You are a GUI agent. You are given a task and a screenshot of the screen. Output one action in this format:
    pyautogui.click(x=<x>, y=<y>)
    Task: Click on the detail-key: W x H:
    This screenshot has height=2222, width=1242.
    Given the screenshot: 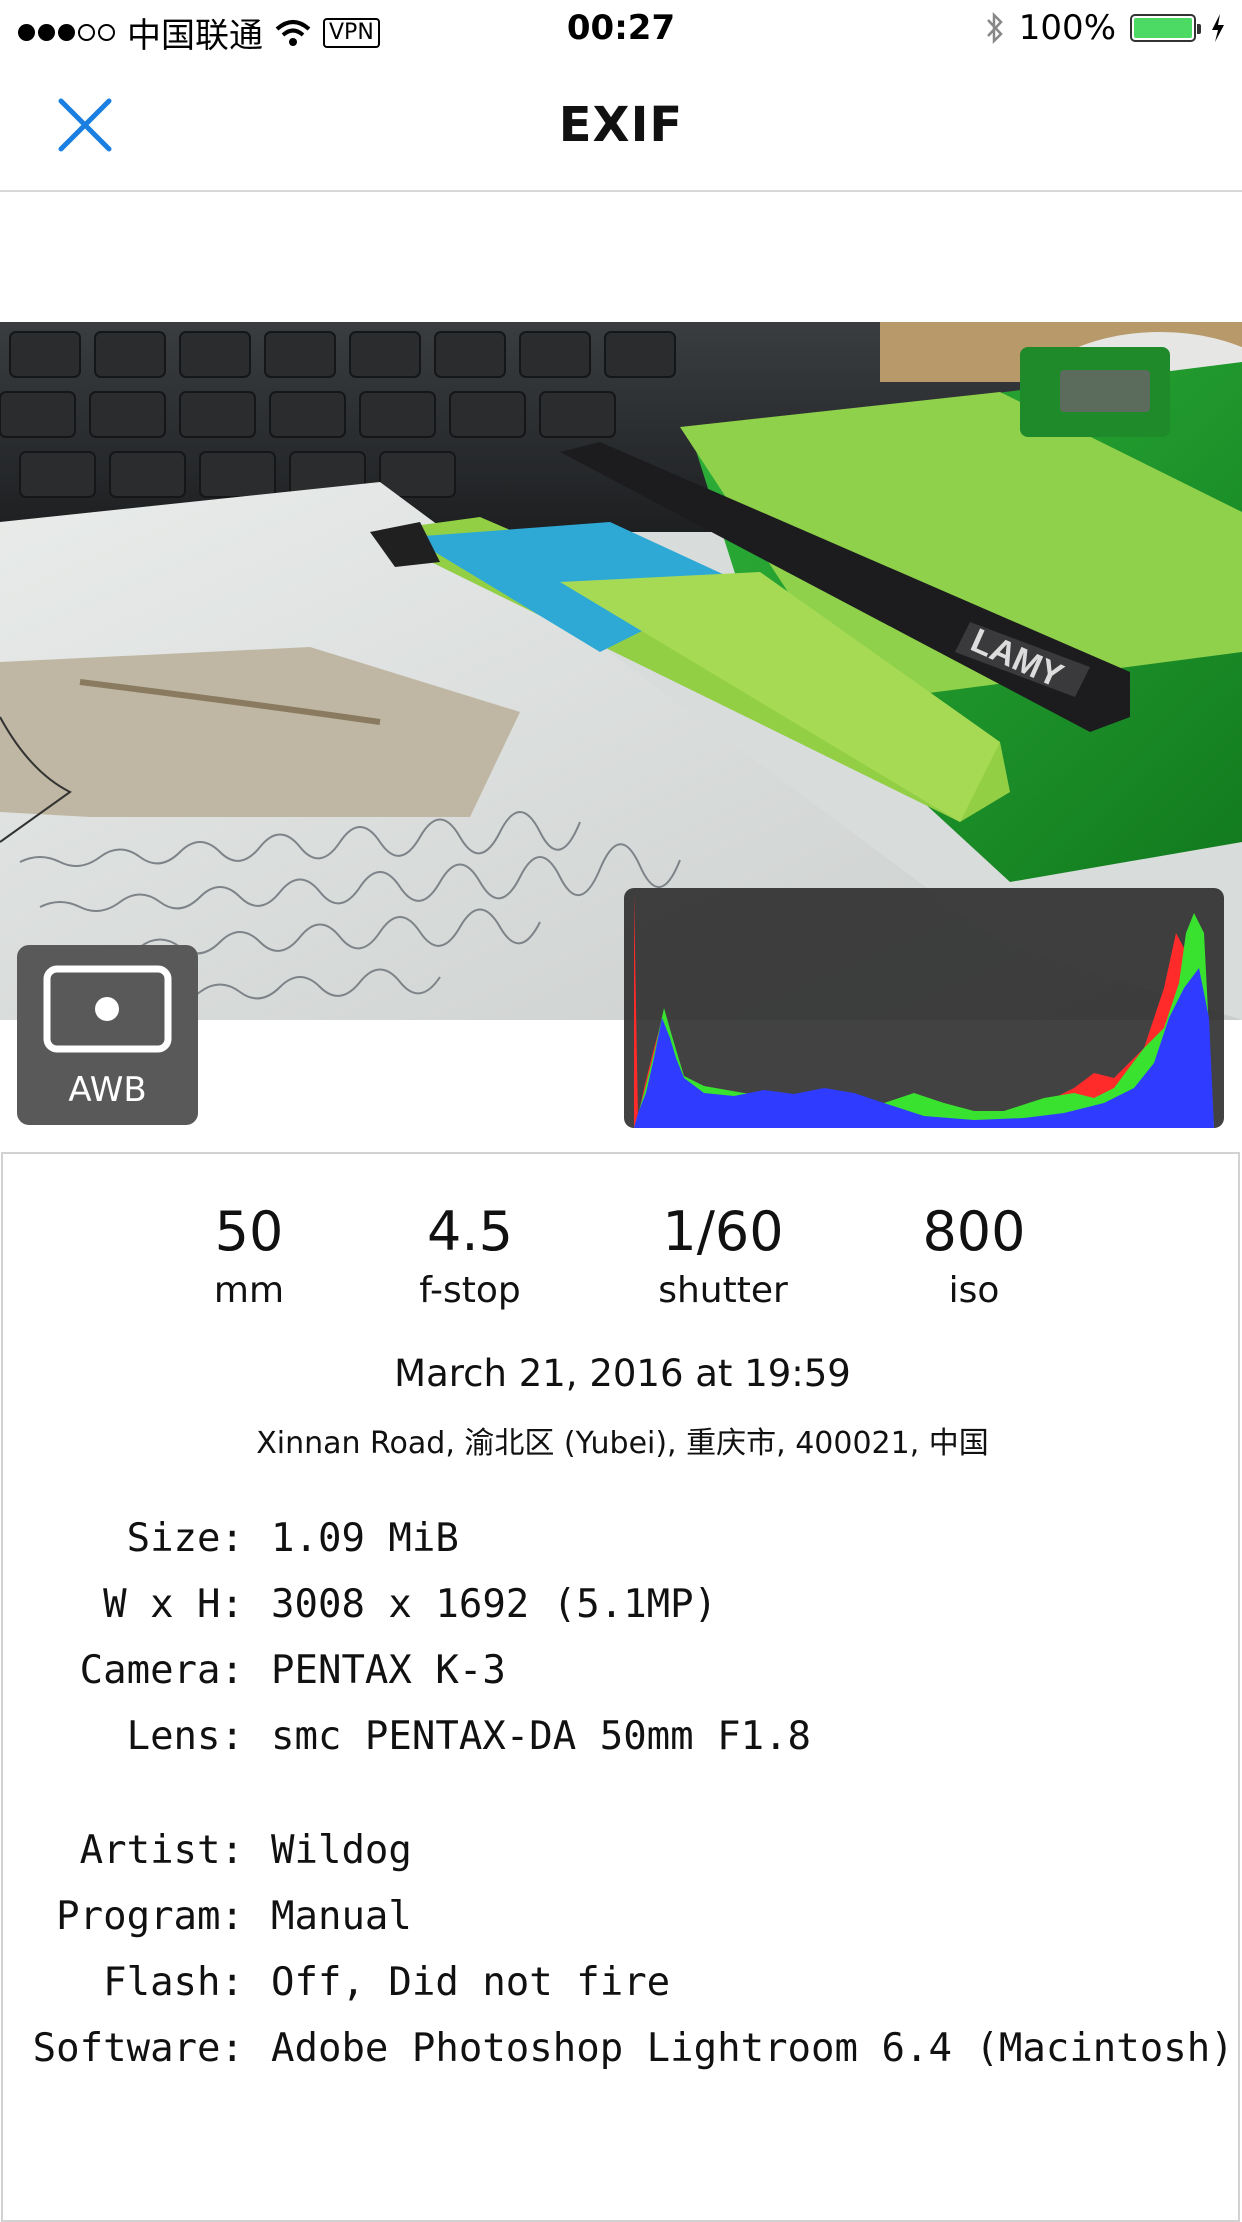 What is the action you would take?
    pyautogui.click(x=173, y=1604)
    